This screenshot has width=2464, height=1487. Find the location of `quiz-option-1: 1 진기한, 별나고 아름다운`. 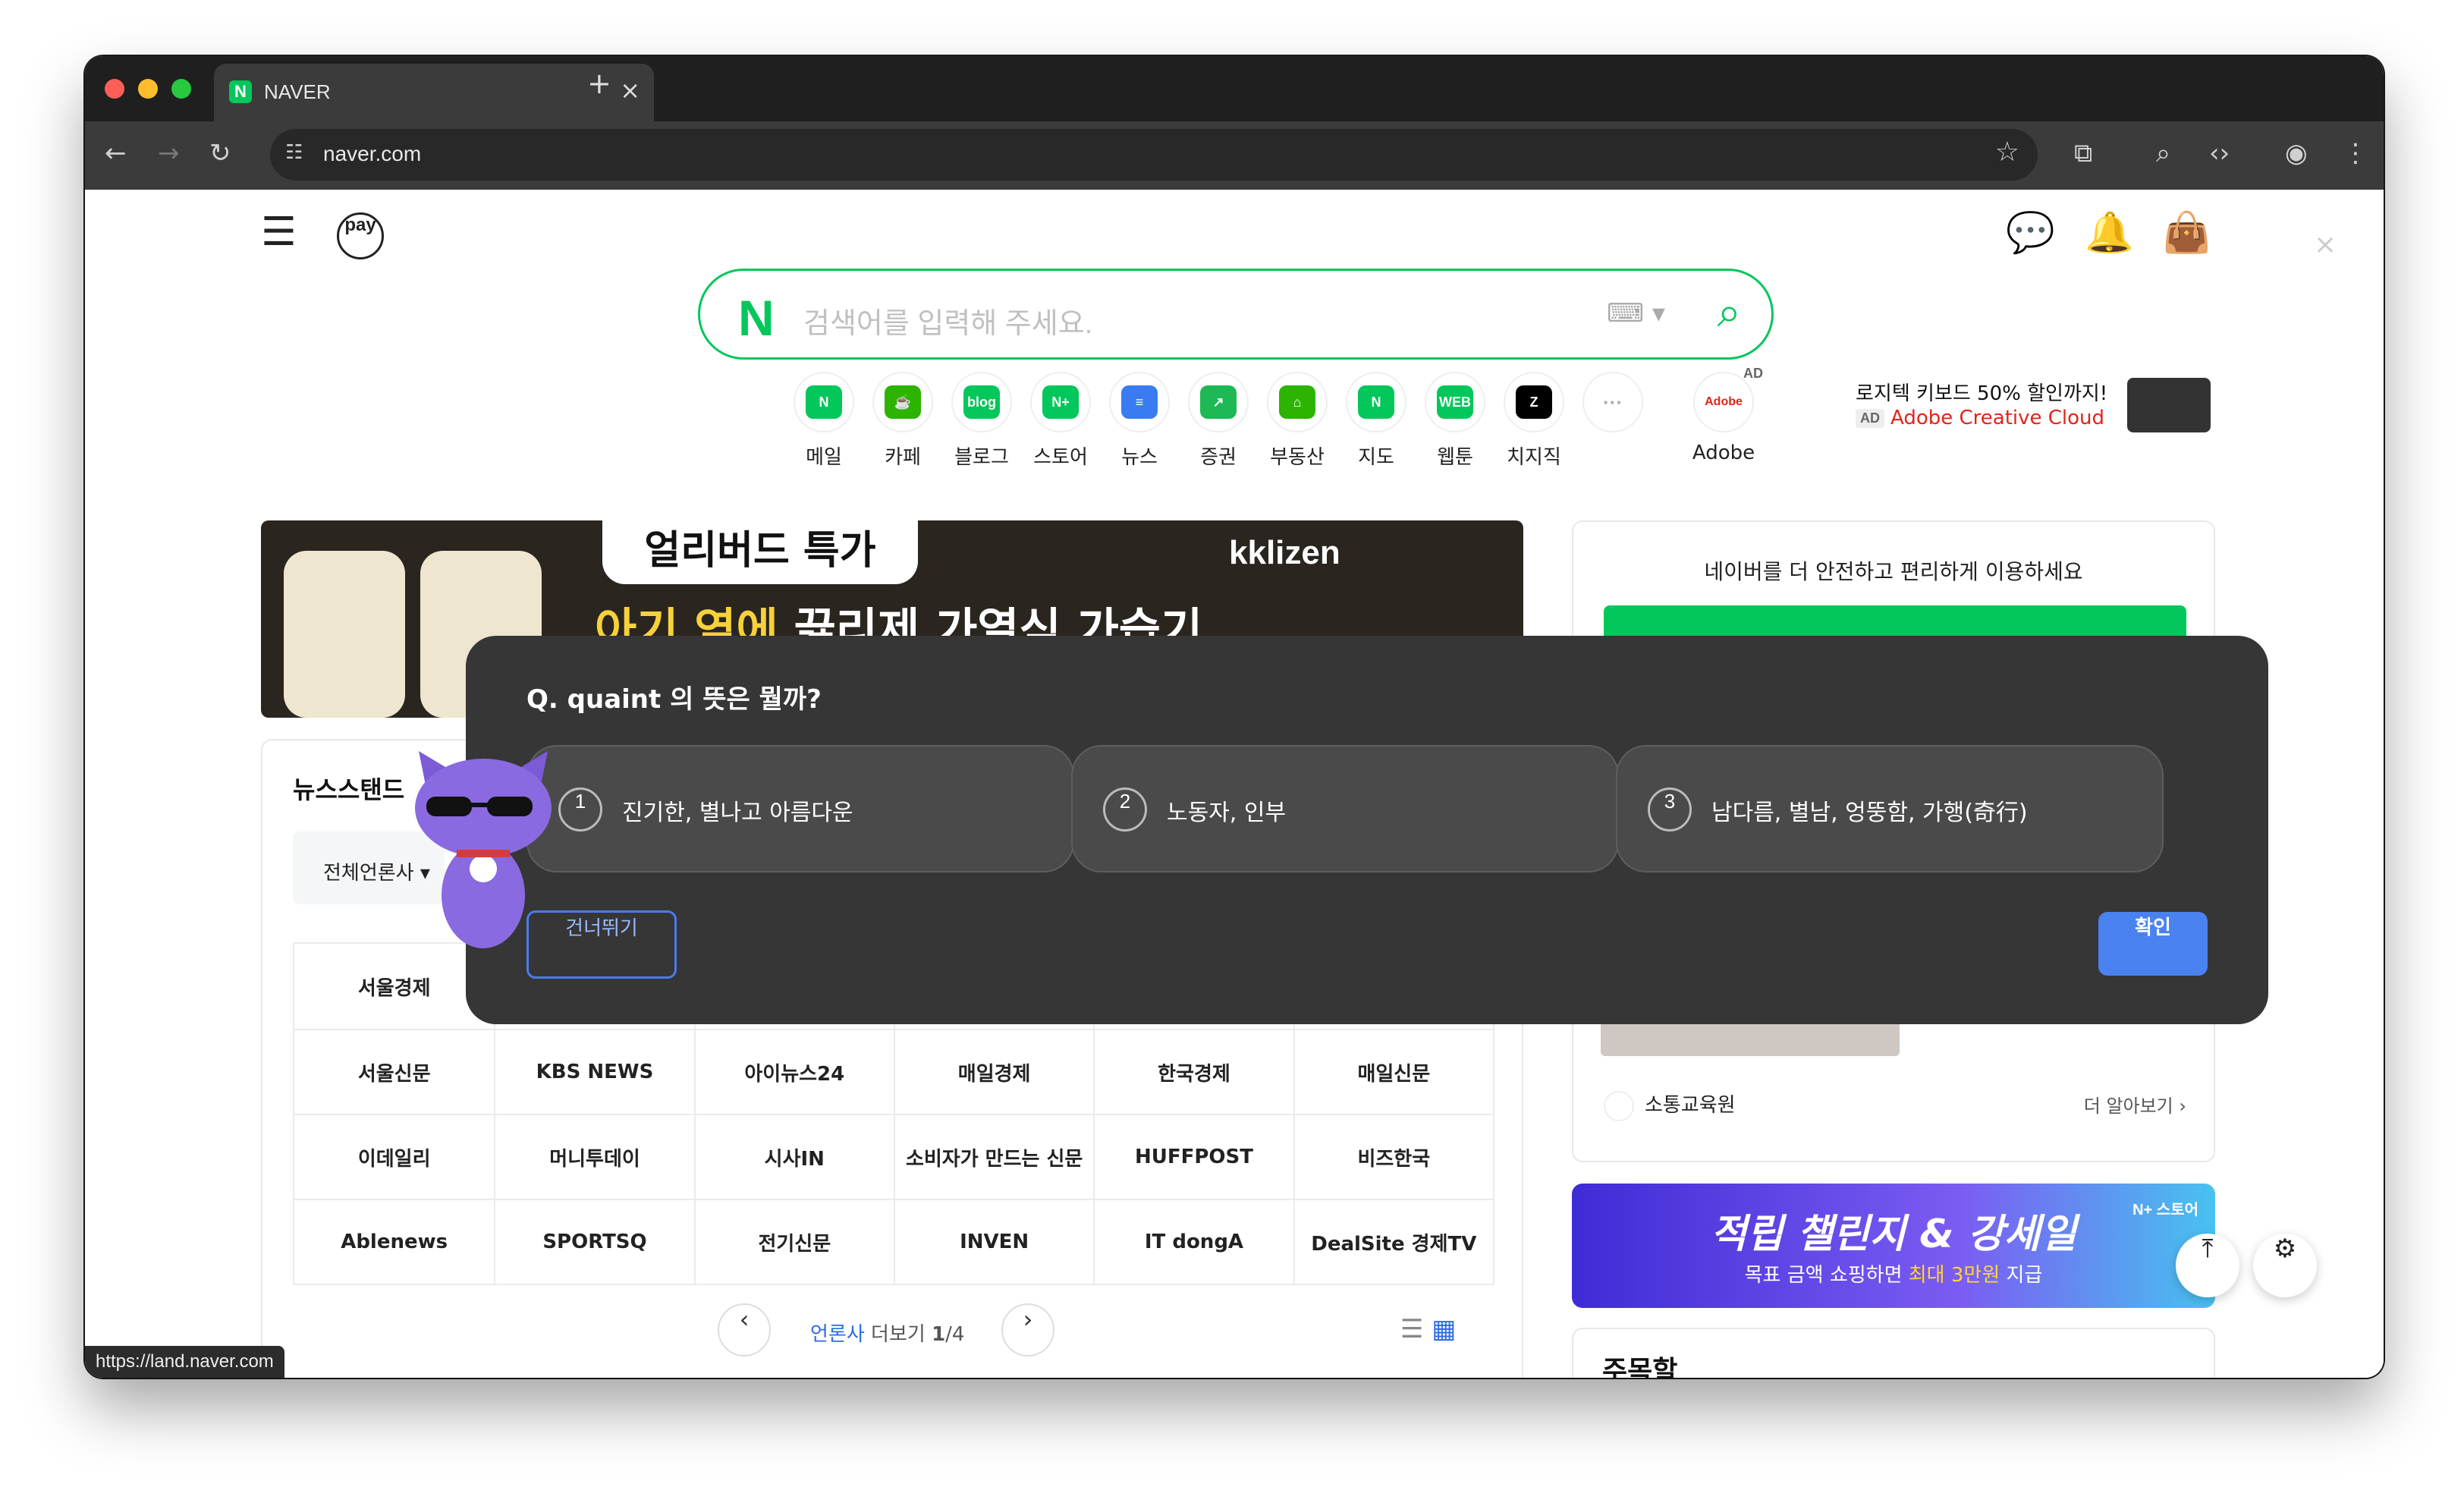

quiz-option-1: 1 진기한, 별나고 아름다운 is located at coordinates (800, 809).